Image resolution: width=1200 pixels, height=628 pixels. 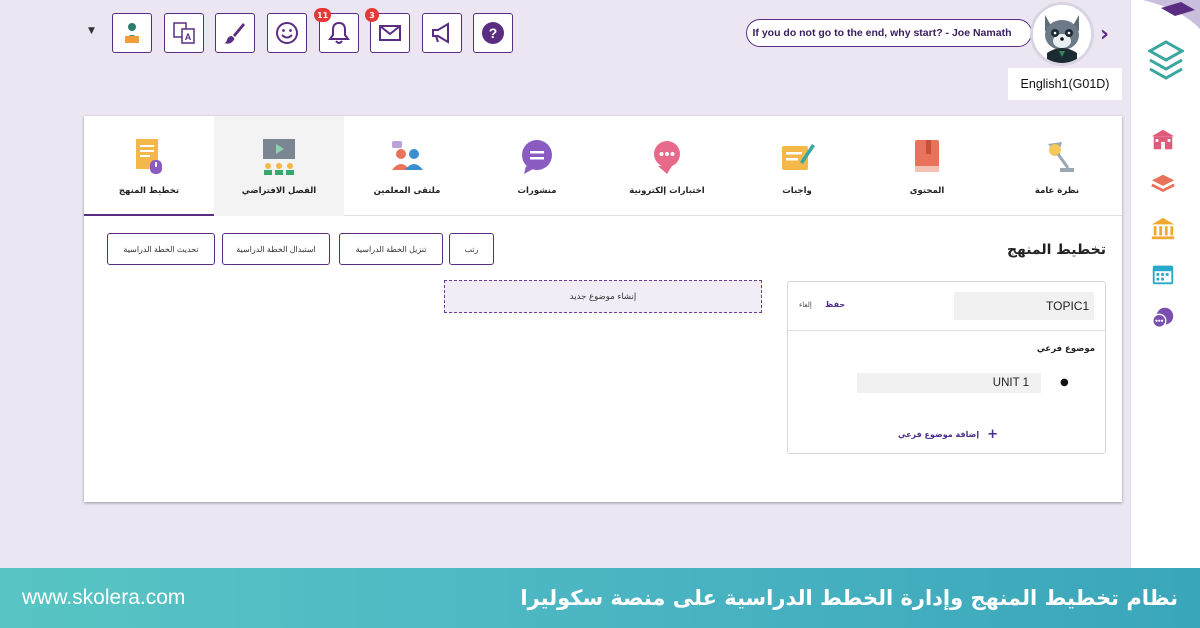 I want to click on notifications-button: 11, so click(x=336, y=30).